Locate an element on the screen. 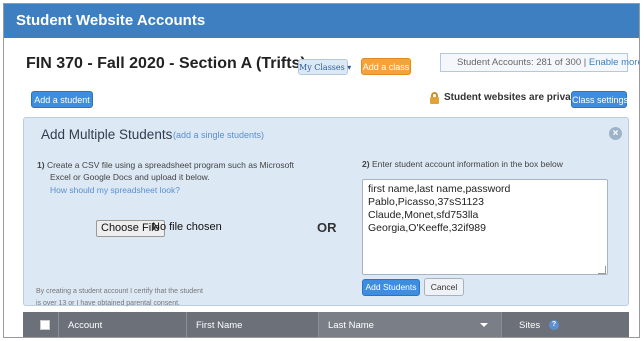 This screenshot has height=341, width=644. column-header-account: Account is located at coordinates (85, 325).